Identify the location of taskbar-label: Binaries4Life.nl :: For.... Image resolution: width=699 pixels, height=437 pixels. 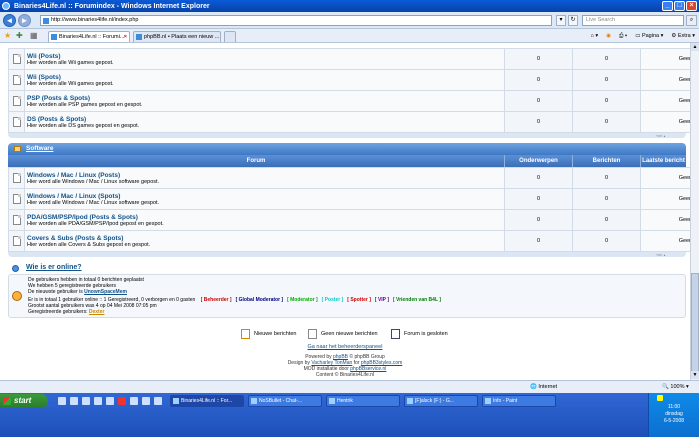
(207, 401).